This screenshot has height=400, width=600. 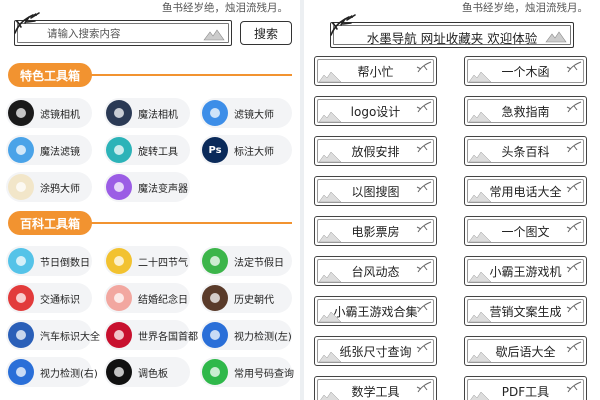 I want to click on nav-link-button: 小霸王游戏合集, so click(x=375, y=311).